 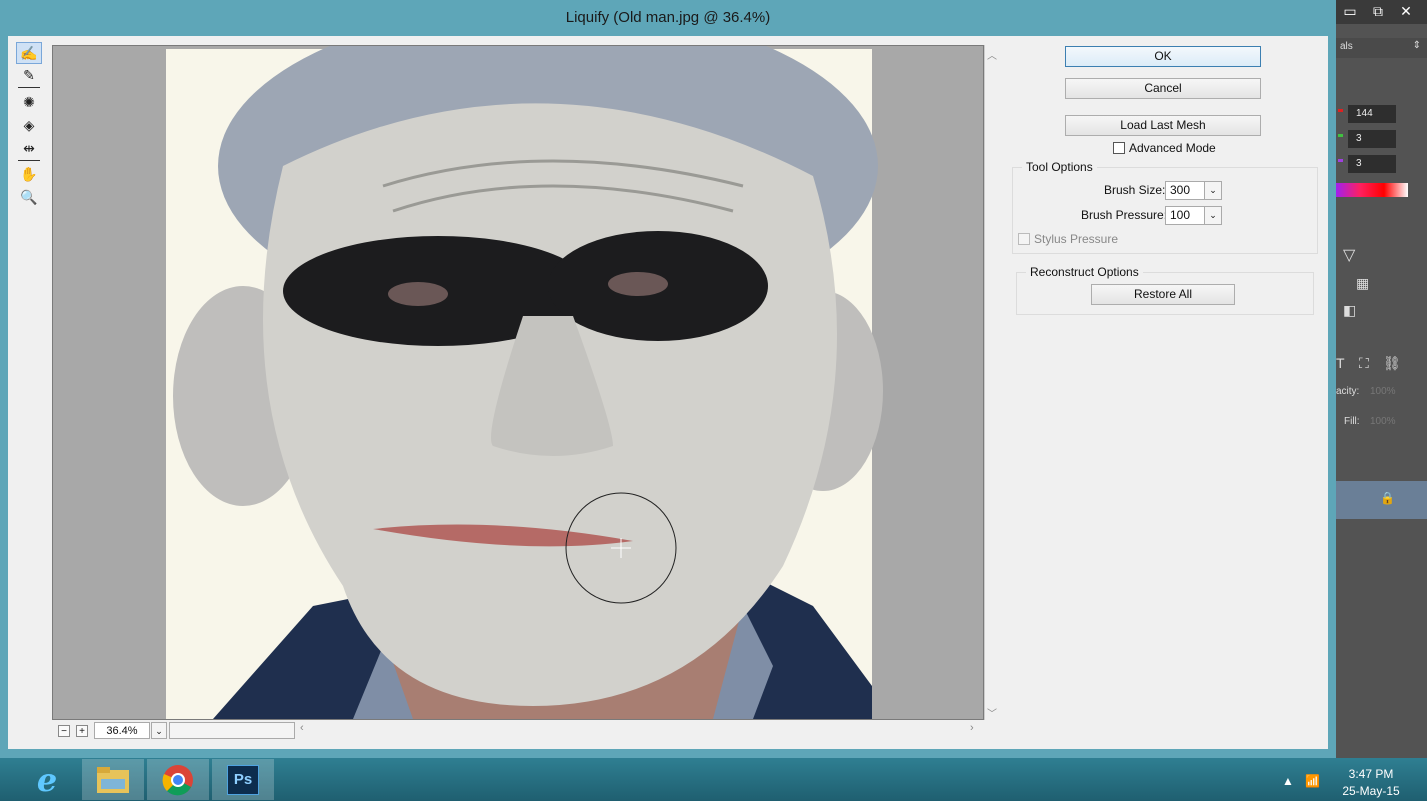 What do you see at coordinates (1362, 283) in the screenshot?
I see `grid-icon: ▦` at bounding box center [1362, 283].